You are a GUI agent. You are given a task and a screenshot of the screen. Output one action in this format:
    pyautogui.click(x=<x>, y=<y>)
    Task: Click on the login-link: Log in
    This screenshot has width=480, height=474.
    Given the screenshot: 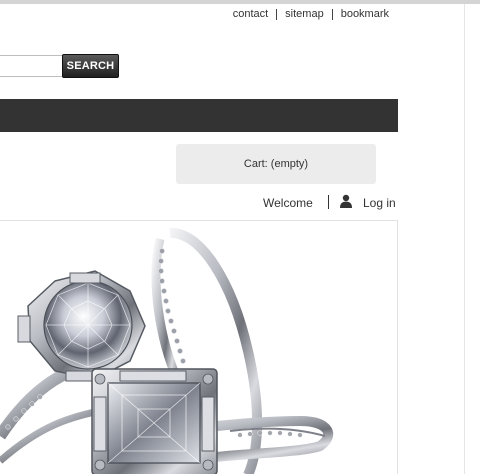 What is the action you would take?
    pyautogui.click(x=379, y=203)
    